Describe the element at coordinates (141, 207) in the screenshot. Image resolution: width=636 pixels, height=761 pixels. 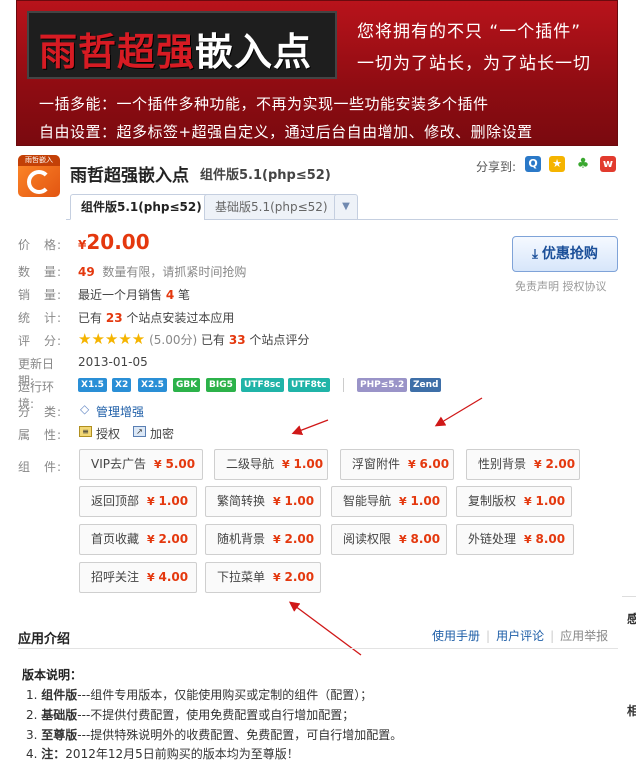
I see `tab-component-version: 组件版5.1(php≤52)` at that location.